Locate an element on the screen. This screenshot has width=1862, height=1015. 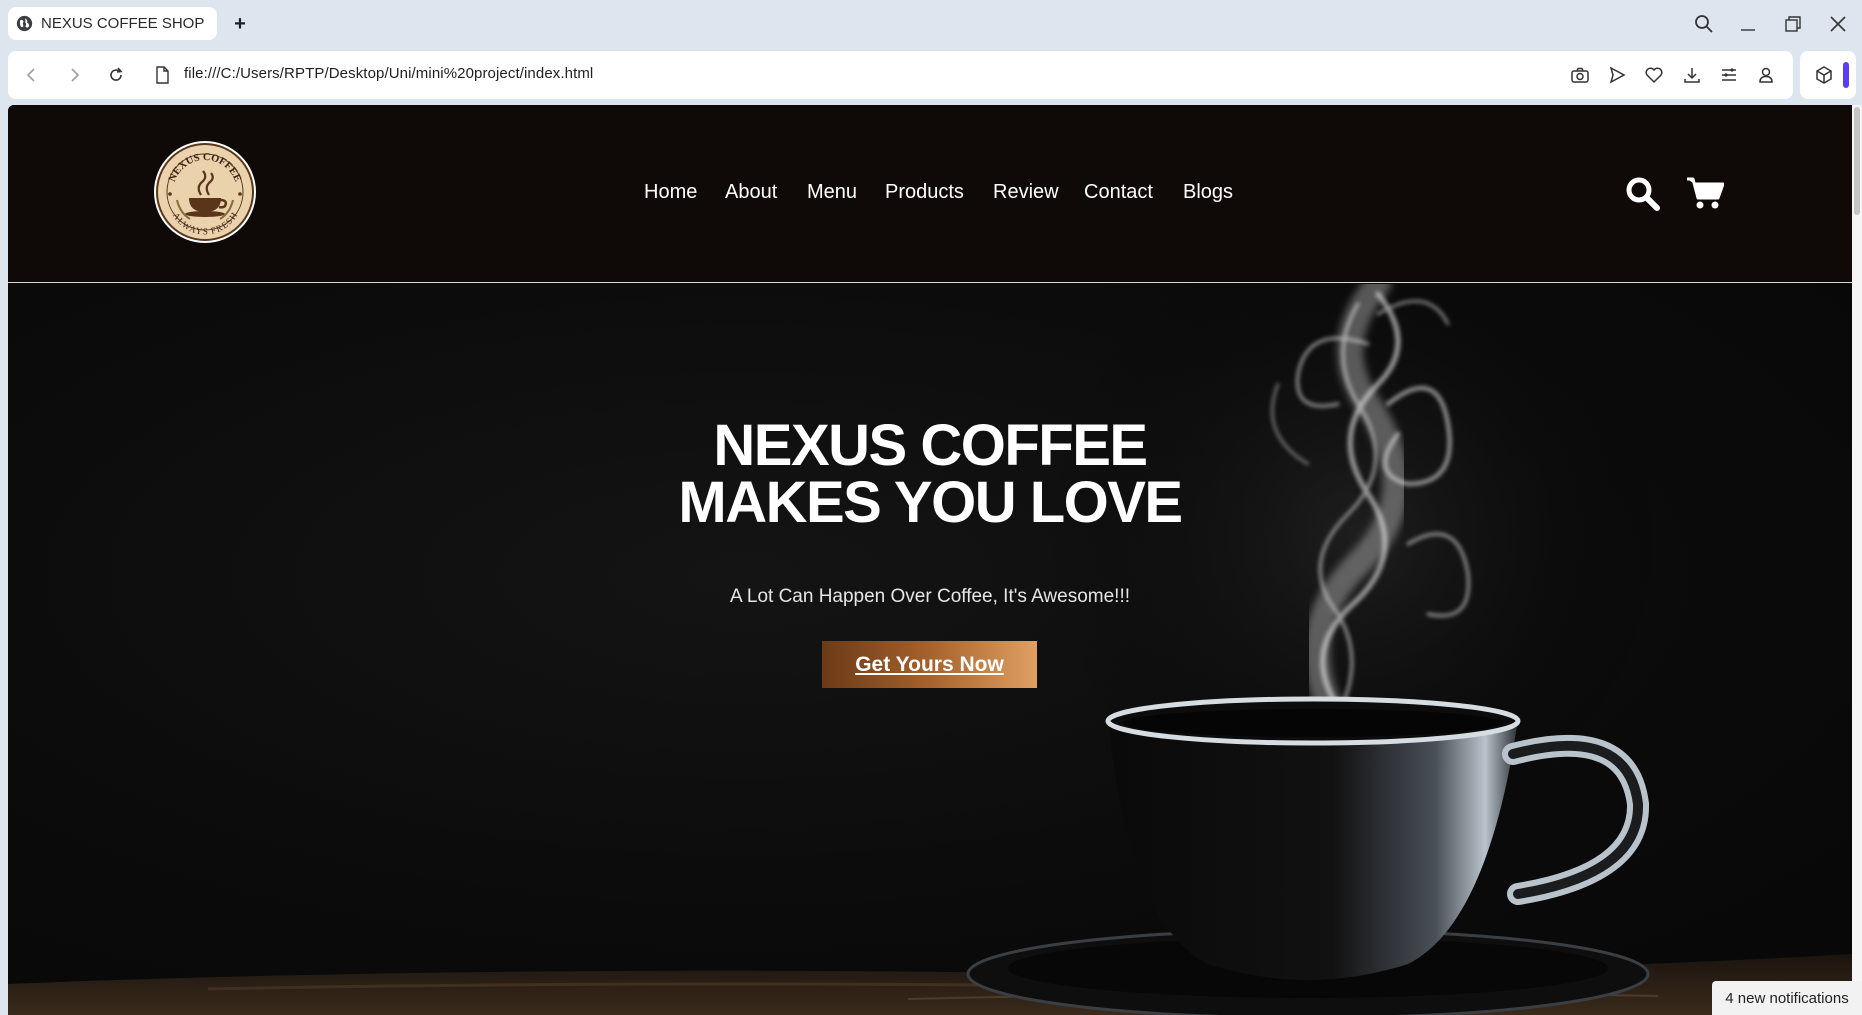
page-info-button is located at coordinates (162, 75).